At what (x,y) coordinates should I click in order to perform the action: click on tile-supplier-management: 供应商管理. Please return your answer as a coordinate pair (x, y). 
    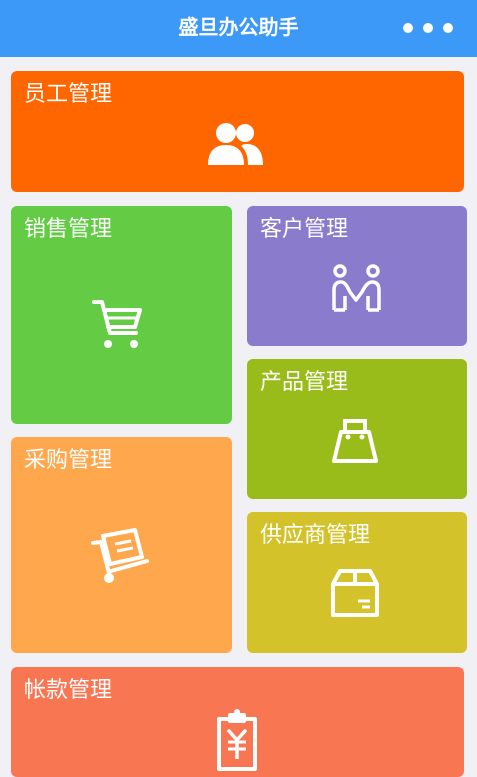
    Looking at the image, I should click on (357, 582).